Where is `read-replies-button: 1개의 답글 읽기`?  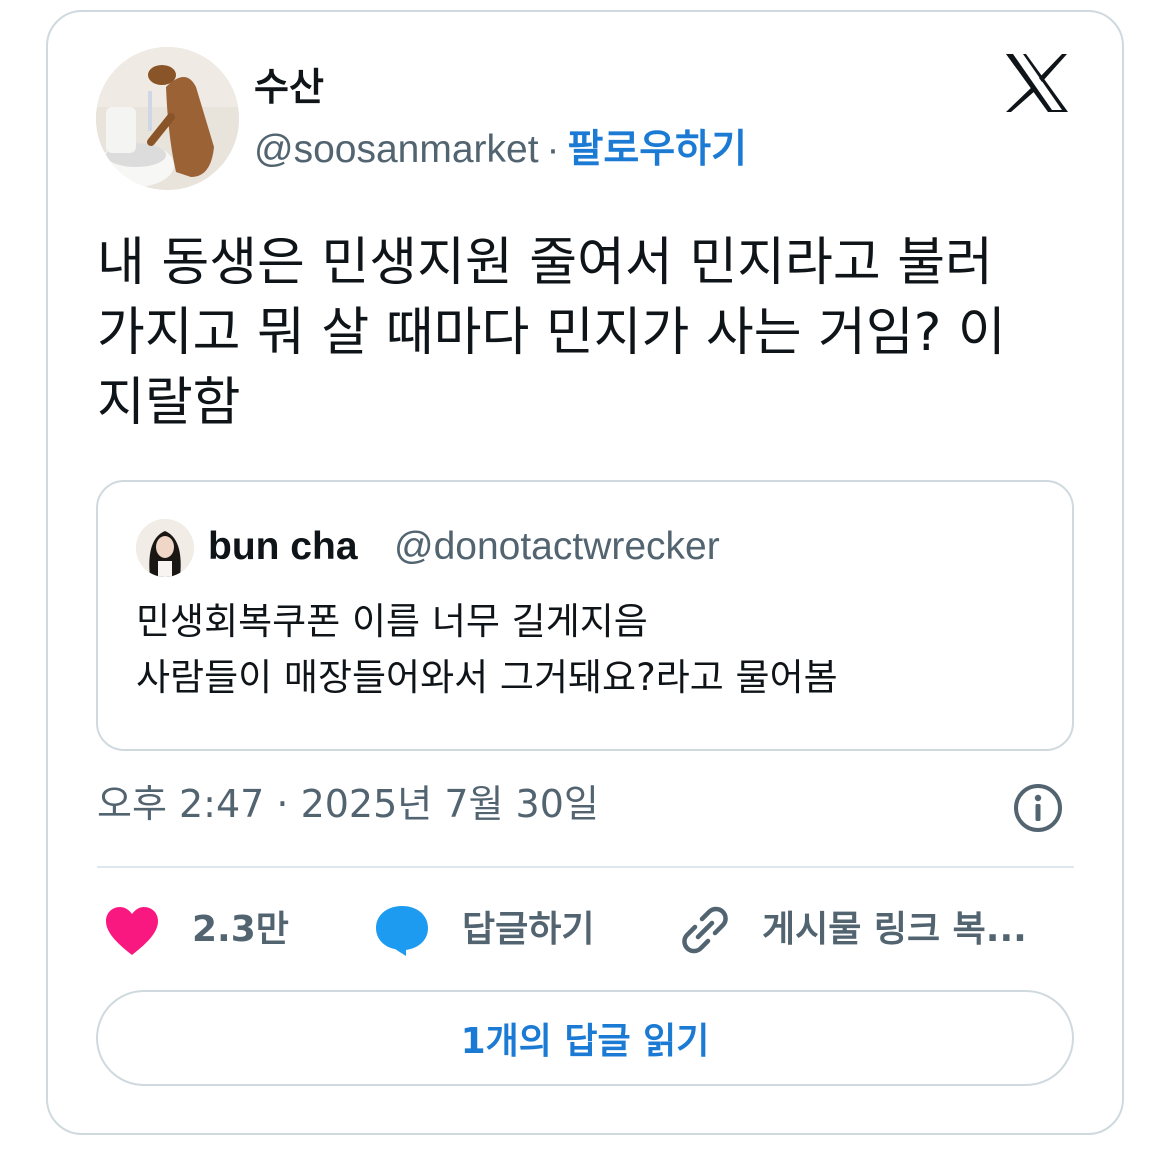 read-replies-button: 1개의 답글 읽기 is located at coordinates (585, 1038).